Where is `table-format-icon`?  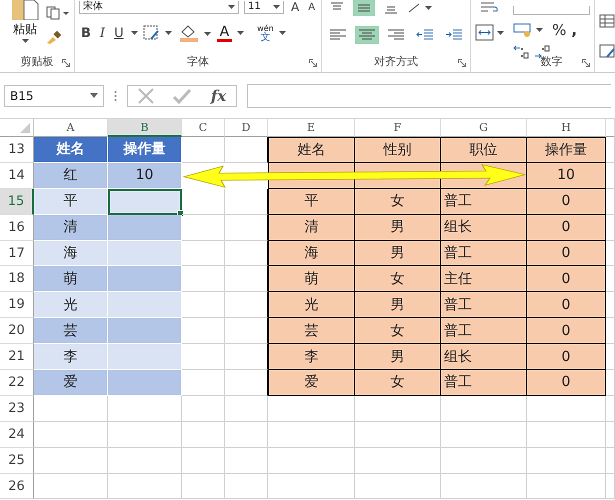 table-format-icon is located at coordinates (607, 22).